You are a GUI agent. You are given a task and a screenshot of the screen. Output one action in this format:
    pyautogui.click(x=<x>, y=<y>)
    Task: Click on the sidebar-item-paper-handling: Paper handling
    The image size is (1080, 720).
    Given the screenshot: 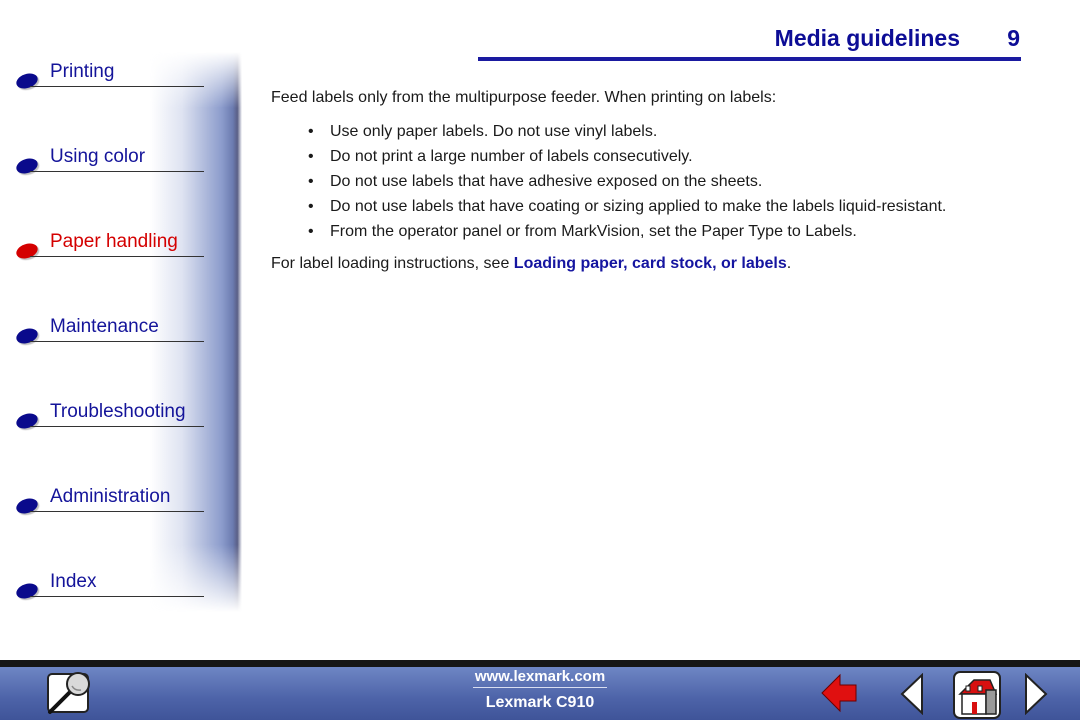 What is the action you would take?
    pyautogui.click(x=109, y=245)
    